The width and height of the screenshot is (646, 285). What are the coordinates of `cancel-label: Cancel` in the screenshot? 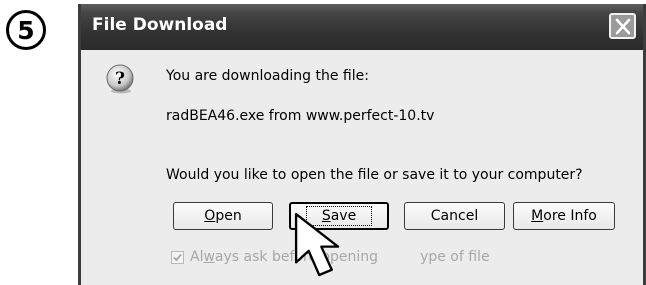 It's located at (454, 216).